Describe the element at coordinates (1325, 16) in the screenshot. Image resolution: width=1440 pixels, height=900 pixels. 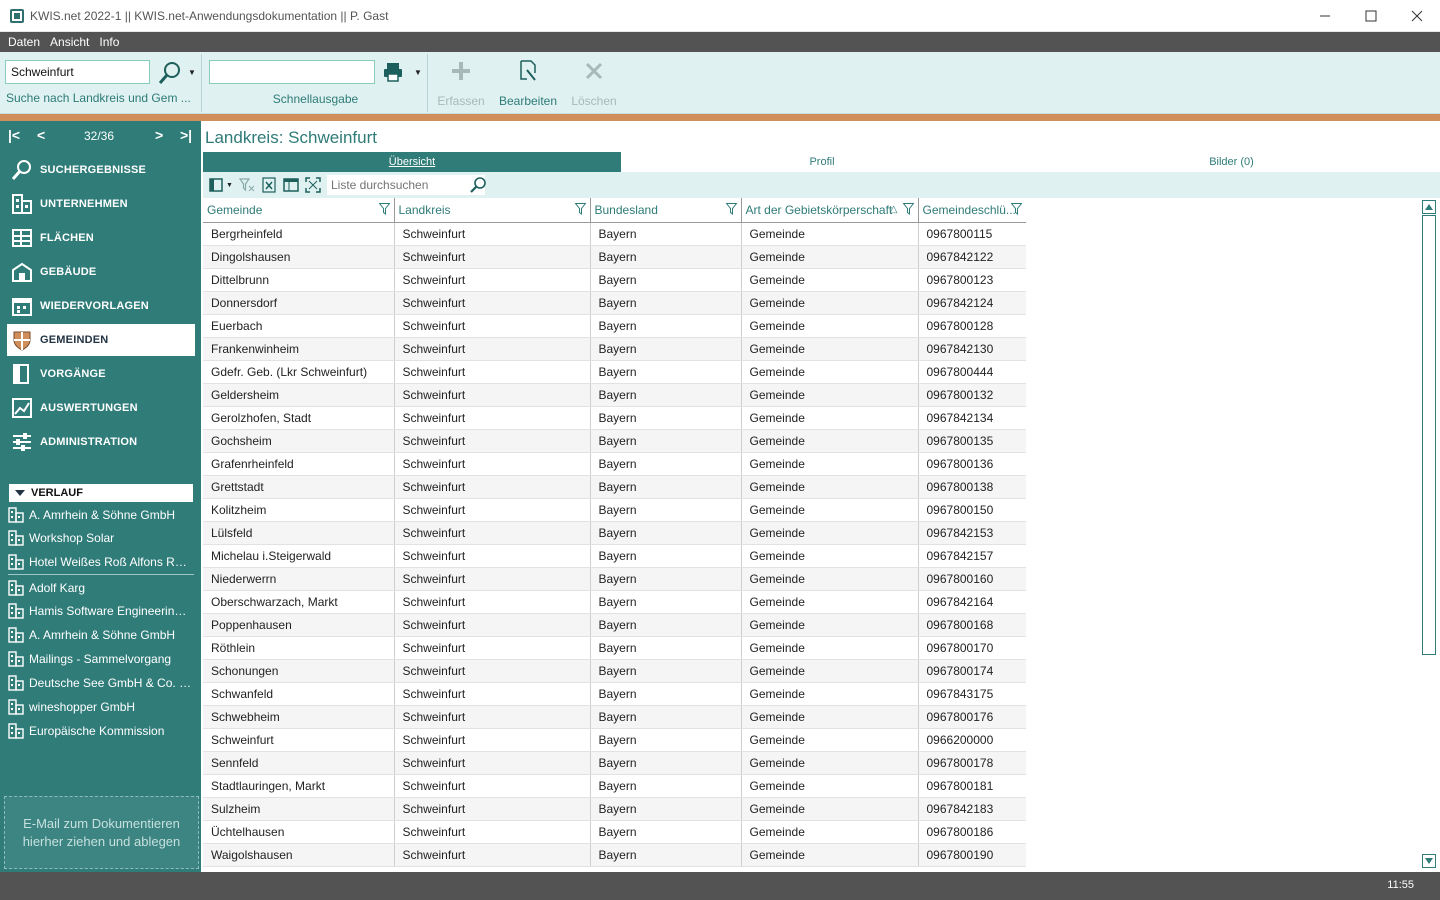
I see `minimize-button` at that location.